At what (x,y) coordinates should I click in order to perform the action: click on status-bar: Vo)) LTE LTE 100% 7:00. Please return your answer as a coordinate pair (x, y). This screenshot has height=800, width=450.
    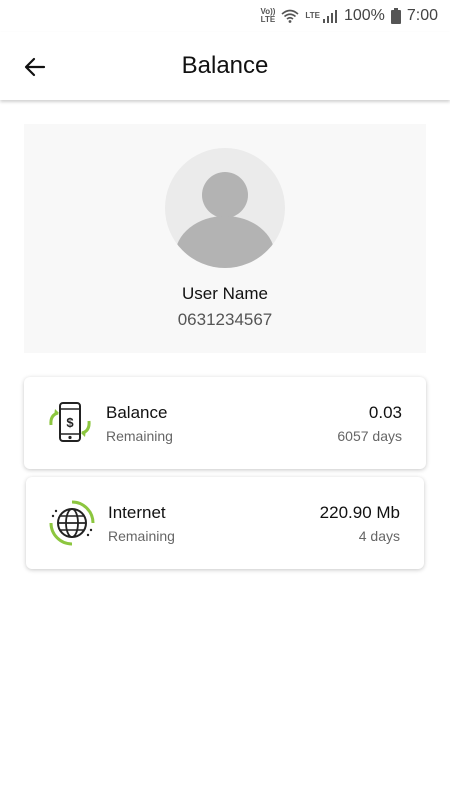
    Looking at the image, I should click on (225, 16).